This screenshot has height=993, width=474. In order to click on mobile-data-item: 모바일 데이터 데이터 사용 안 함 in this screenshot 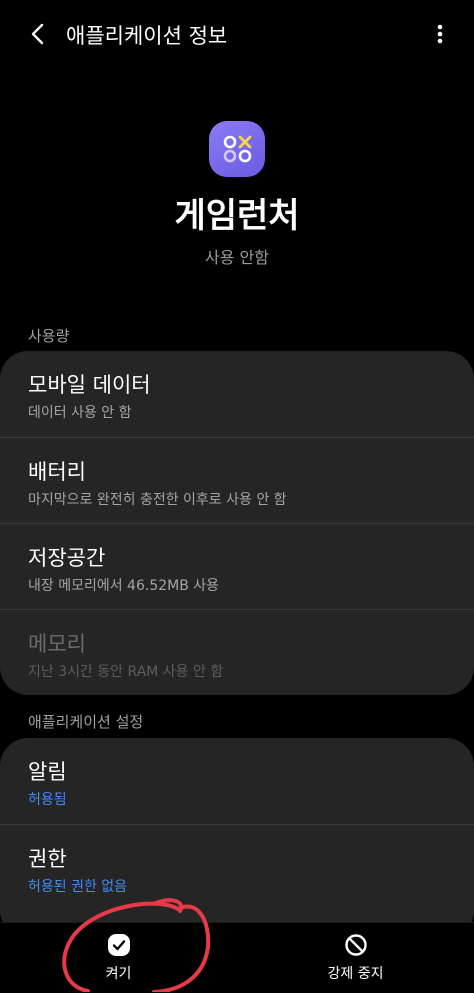, I will do `click(237, 394)`.